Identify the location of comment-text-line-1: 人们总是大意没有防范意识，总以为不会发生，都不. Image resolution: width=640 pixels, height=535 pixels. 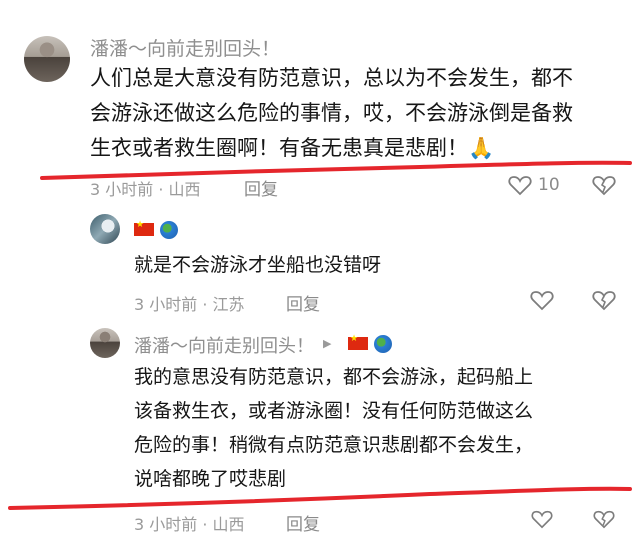
(331, 78).